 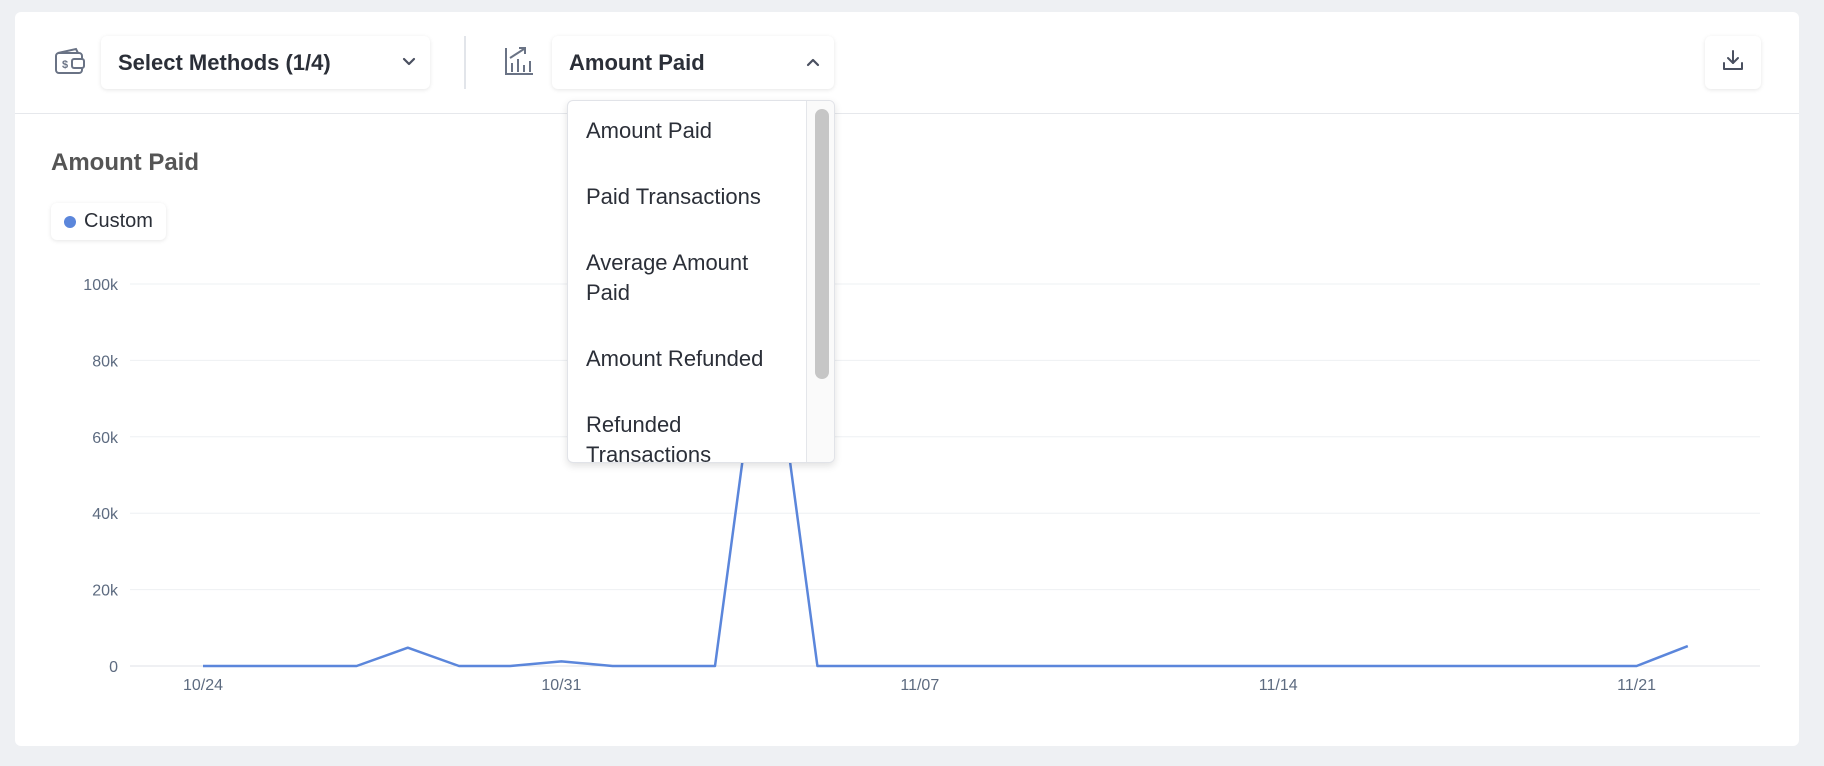 I want to click on dropdown-scrollbar, so click(x=820, y=281).